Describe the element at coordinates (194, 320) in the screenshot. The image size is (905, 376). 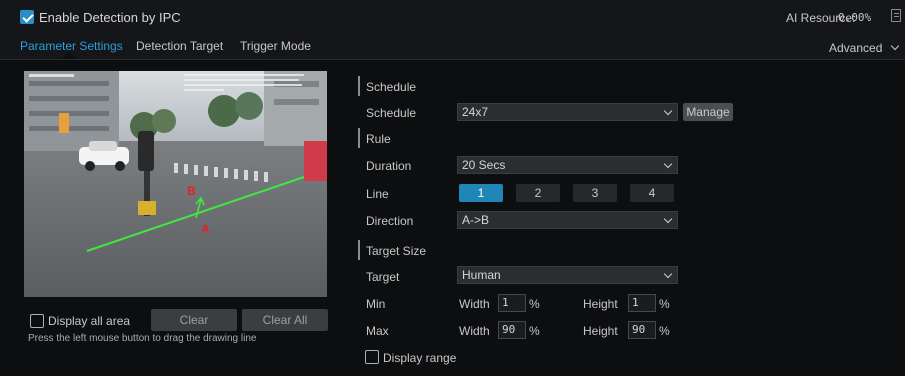
I see `clear-button: Clear` at that location.